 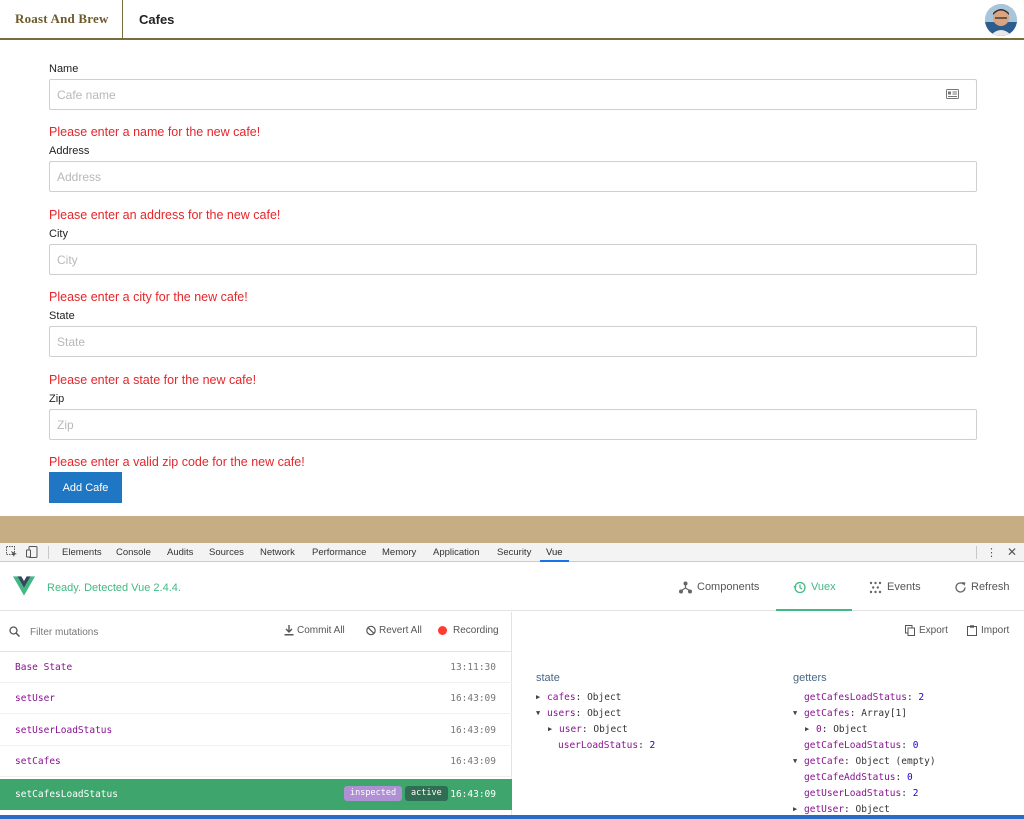 I want to click on getter-key: getCafes, so click(x=827, y=713).